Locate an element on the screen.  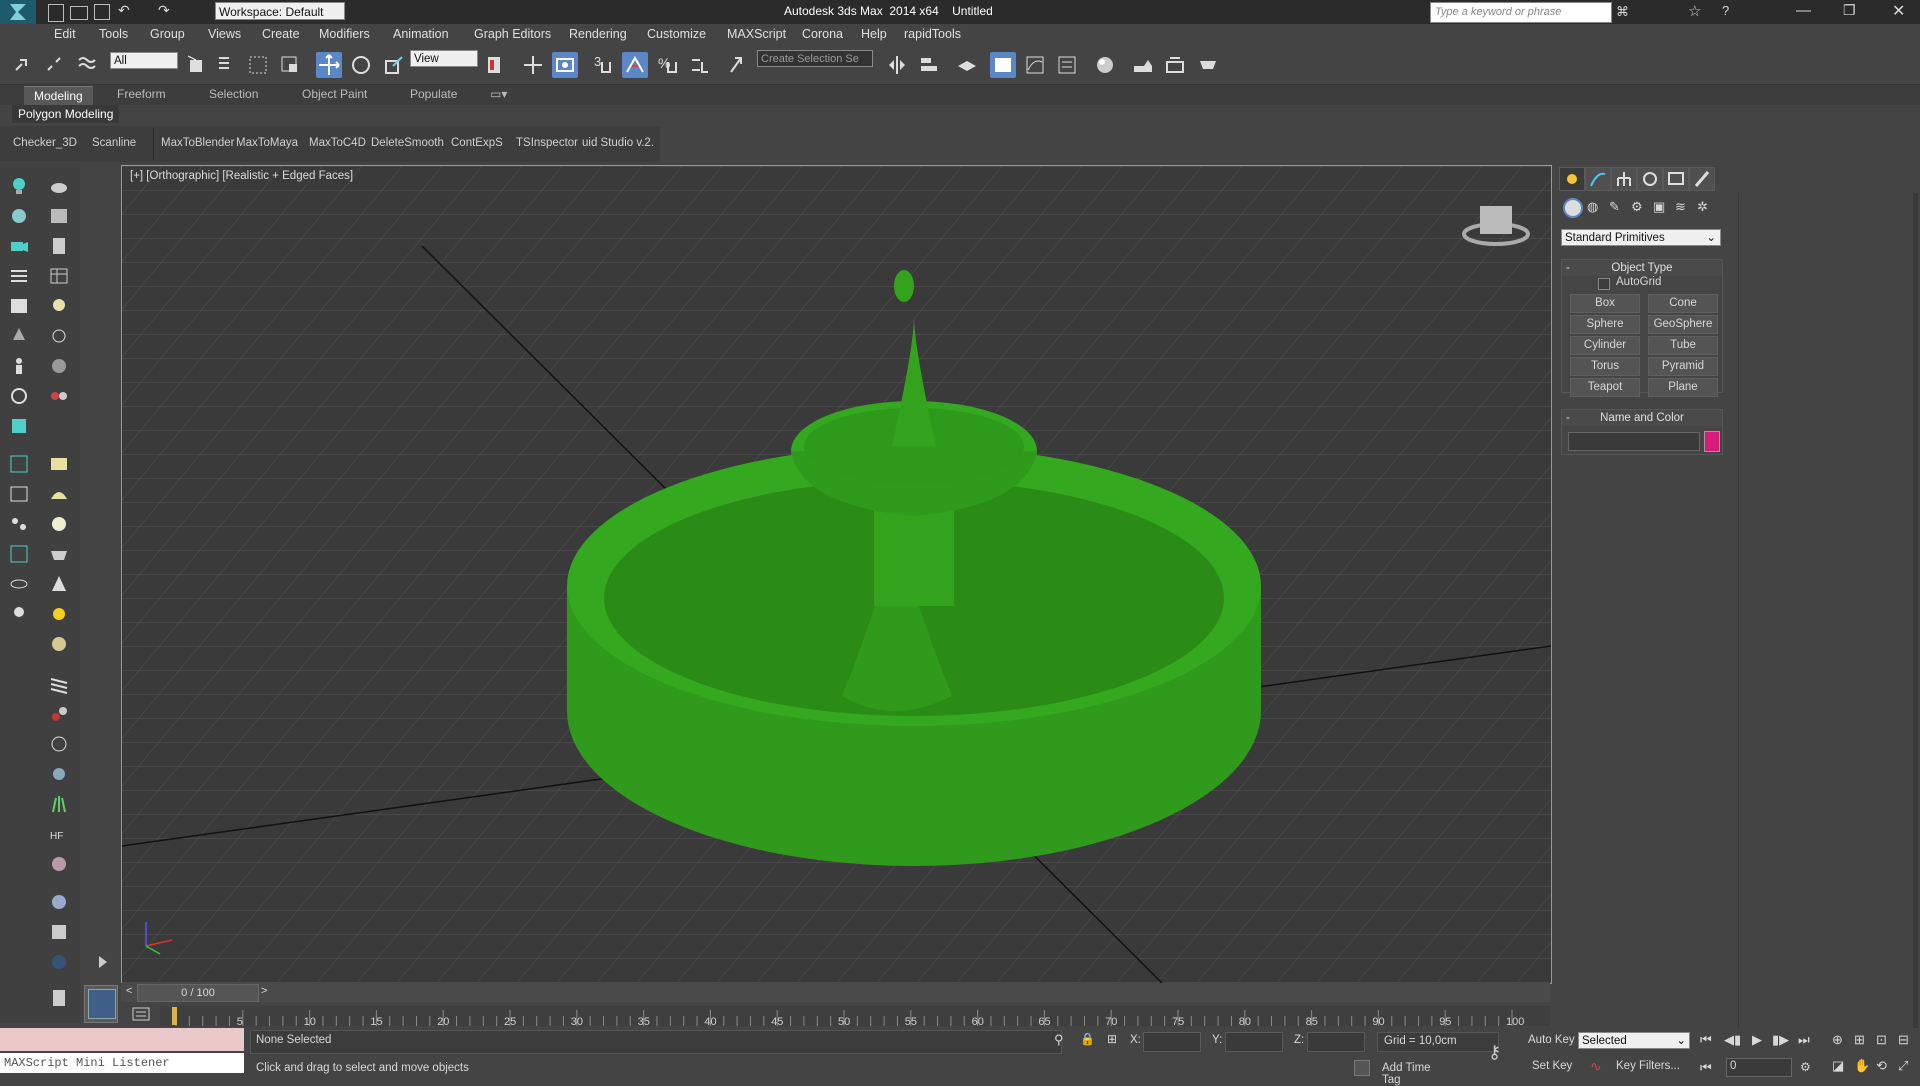
object-type-header: - Object Type is located at coordinates (1642, 268).